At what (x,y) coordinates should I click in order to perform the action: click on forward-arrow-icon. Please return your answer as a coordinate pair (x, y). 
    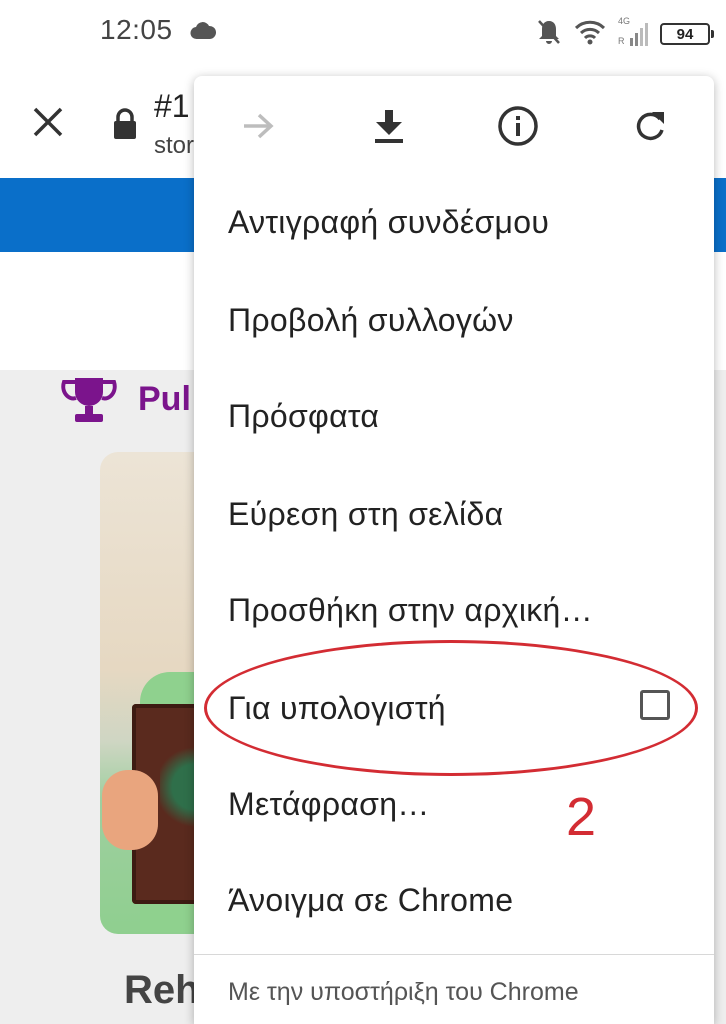
    Looking at the image, I should click on (258, 126).